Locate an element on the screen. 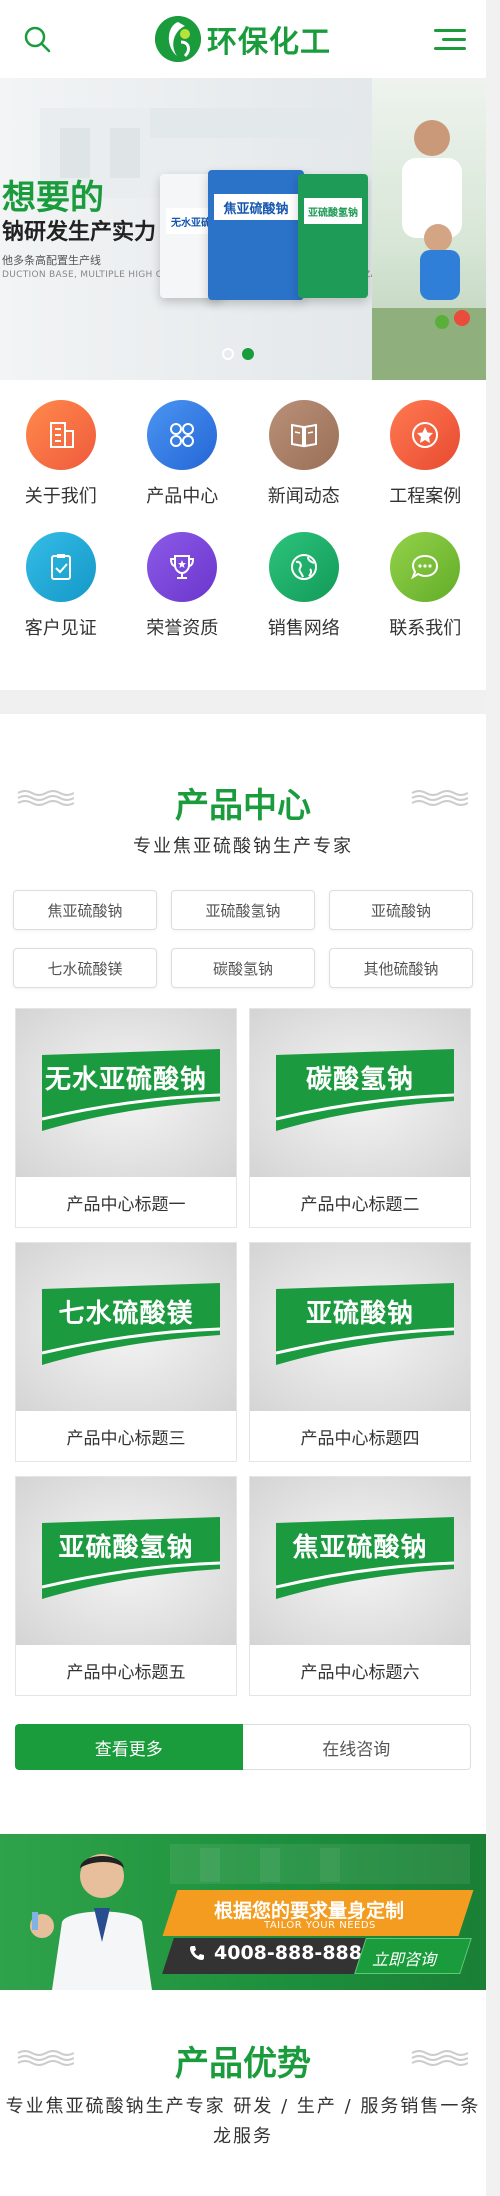 Image resolution: width=500 pixels, height=2196 pixels. banner-headline: 想要的 is located at coordinates (53, 198).